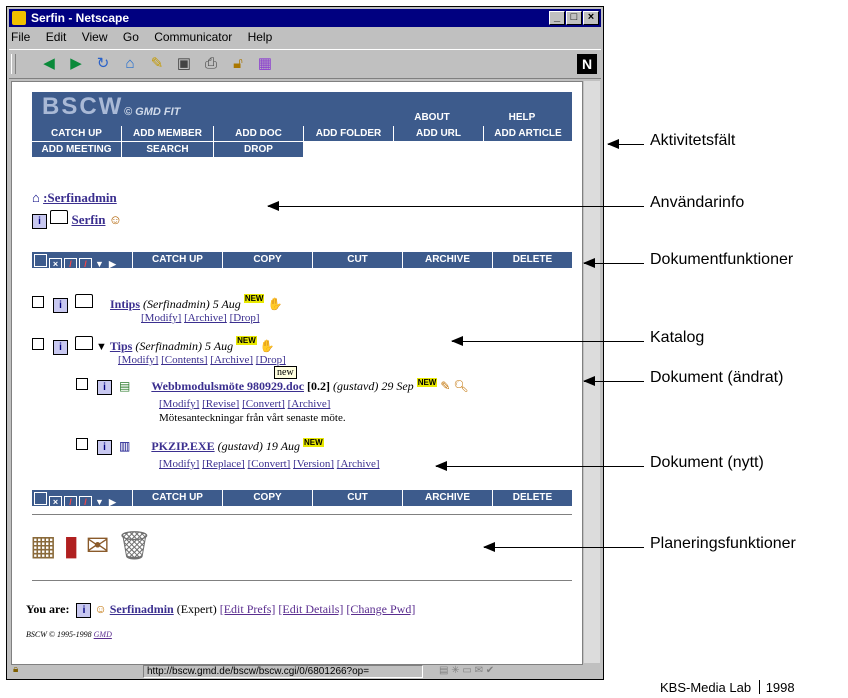 The image size is (848, 698). I want to click on add-doc-button: ADD DOC, so click(259, 133).